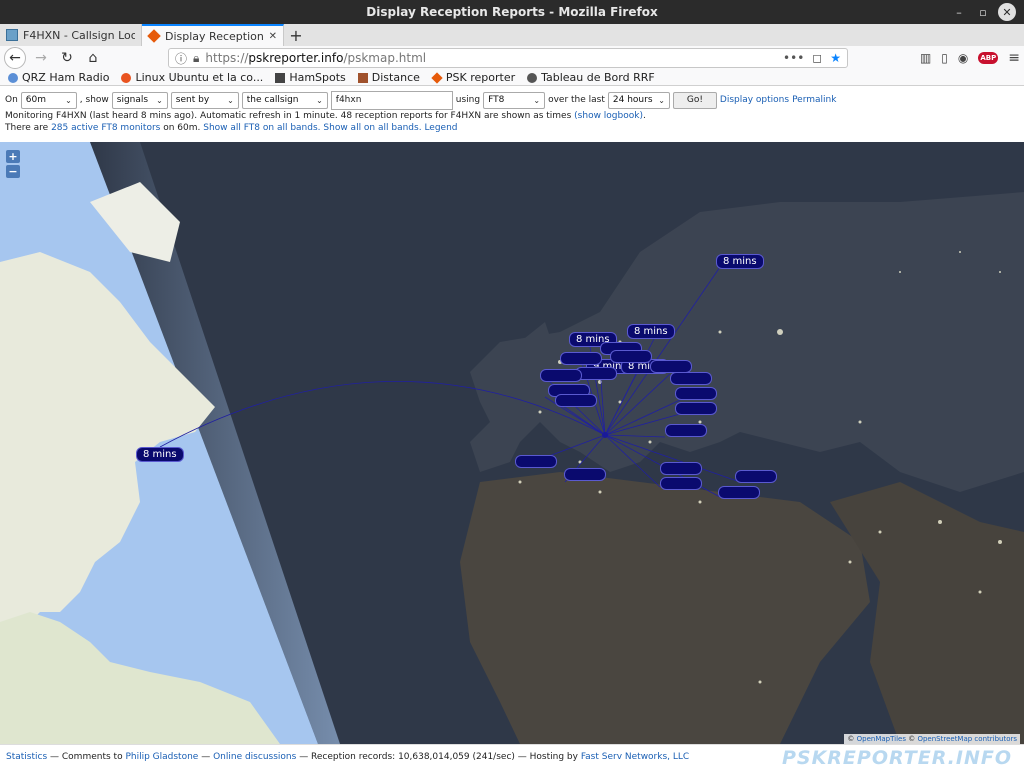  Describe the element at coordinates (280, 77) in the screenshot. I see `hamspots-icon` at that location.